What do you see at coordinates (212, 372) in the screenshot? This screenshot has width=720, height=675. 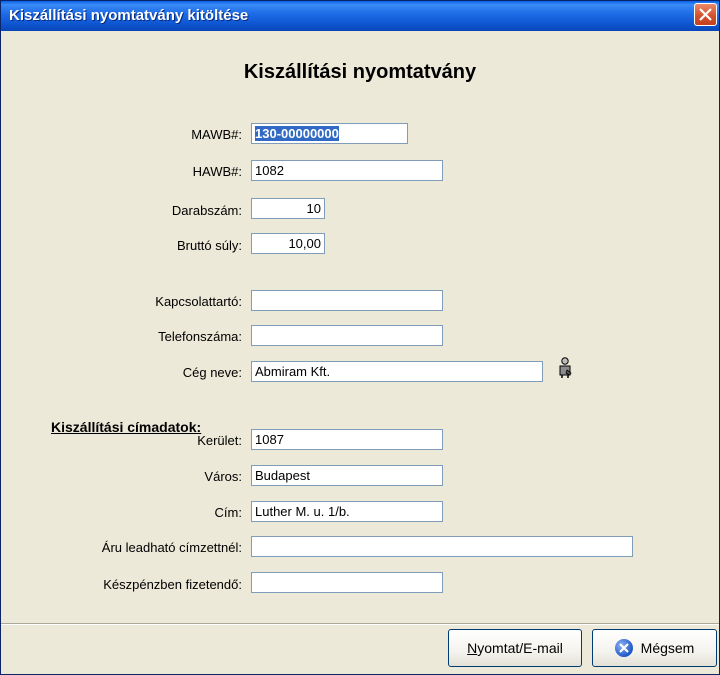 I see `company-label: Cég neve:` at bounding box center [212, 372].